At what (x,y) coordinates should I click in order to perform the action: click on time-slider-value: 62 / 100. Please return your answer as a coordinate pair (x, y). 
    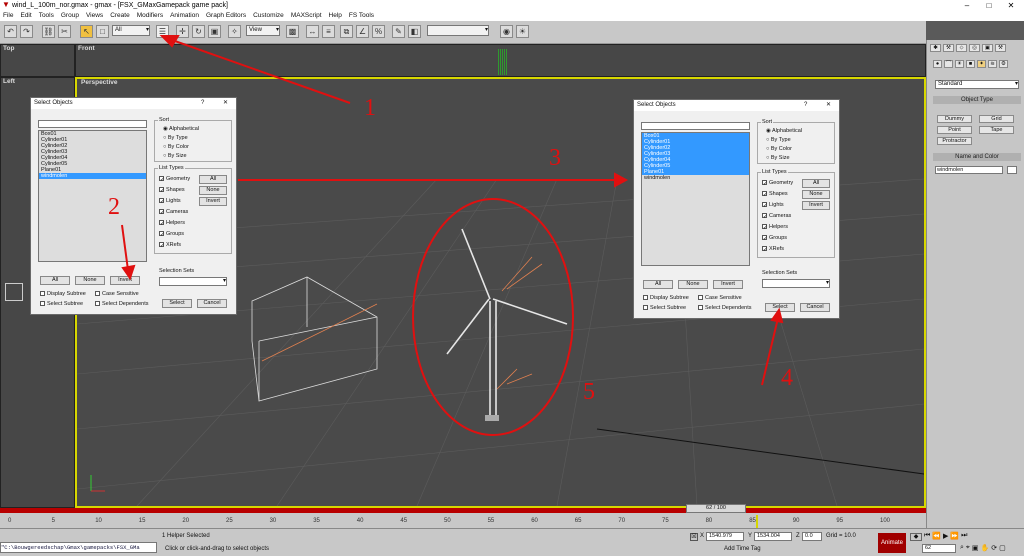
    Looking at the image, I should click on (716, 508).